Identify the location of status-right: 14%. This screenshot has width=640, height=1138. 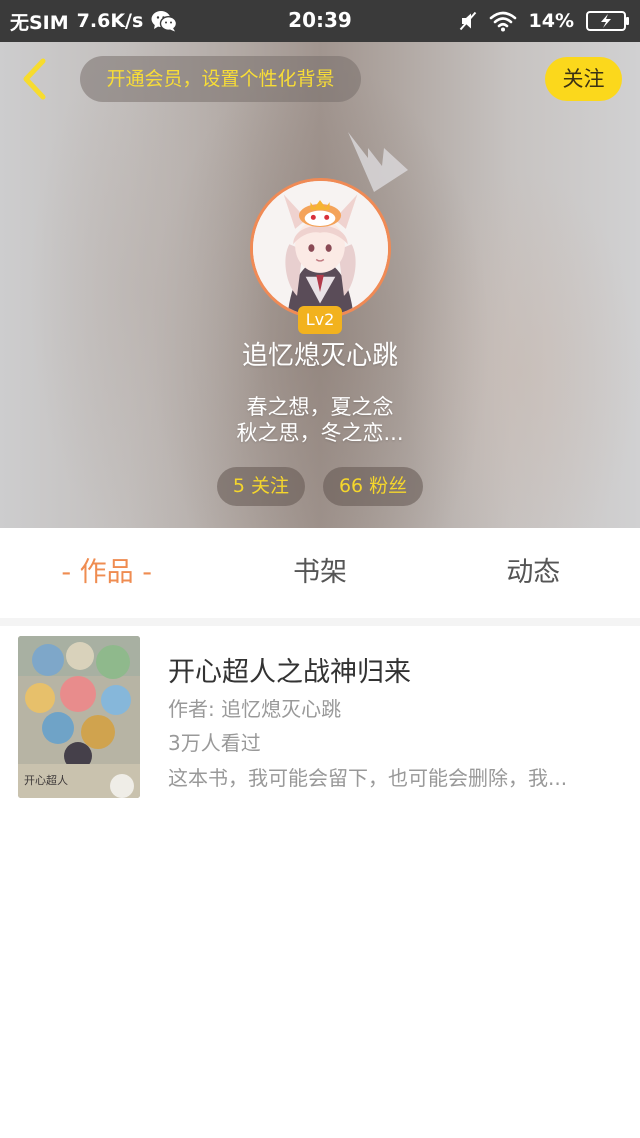
(544, 21).